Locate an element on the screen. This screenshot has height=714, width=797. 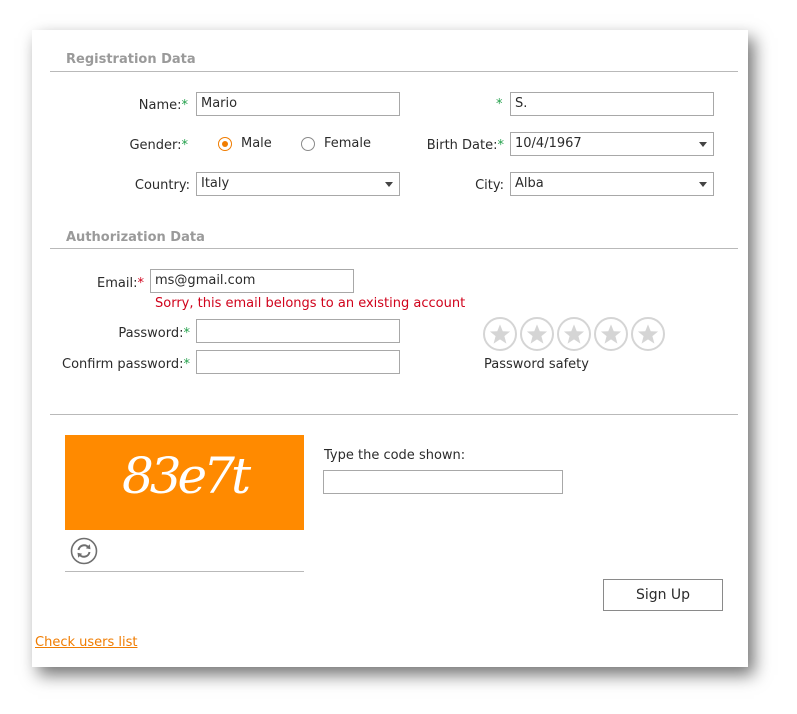
city-label: City: is located at coordinates (489, 185).